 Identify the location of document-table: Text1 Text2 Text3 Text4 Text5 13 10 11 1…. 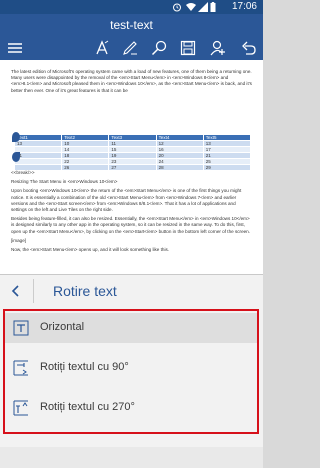
(132, 152).